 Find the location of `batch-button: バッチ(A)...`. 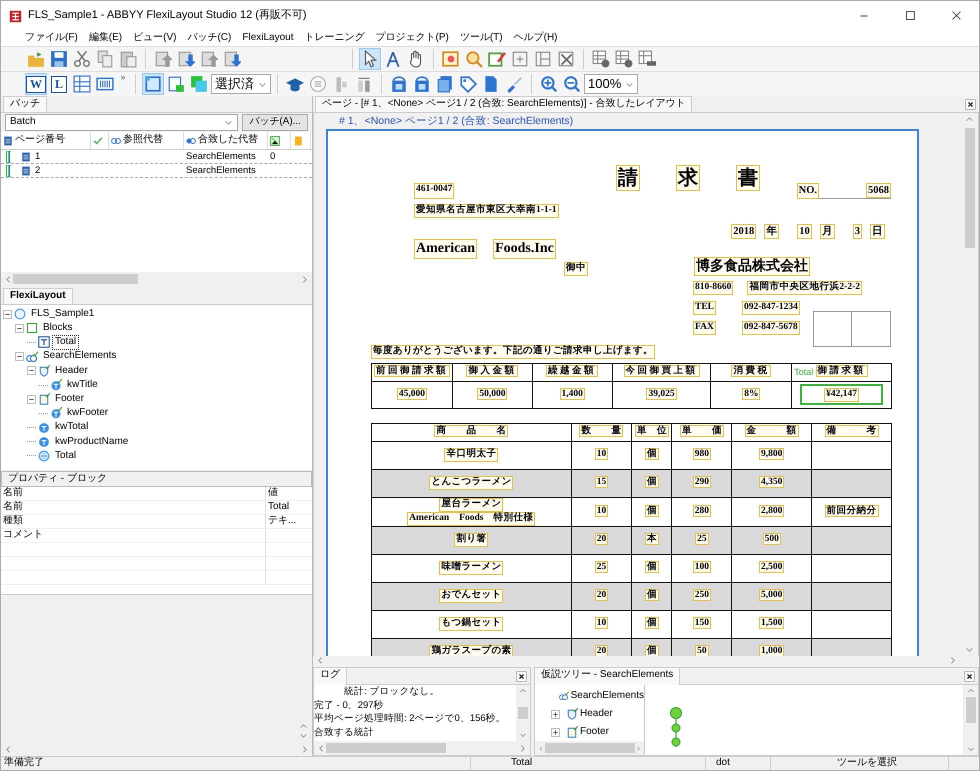

batch-button: バッチ(A)... is located at coordinates (275, 122).